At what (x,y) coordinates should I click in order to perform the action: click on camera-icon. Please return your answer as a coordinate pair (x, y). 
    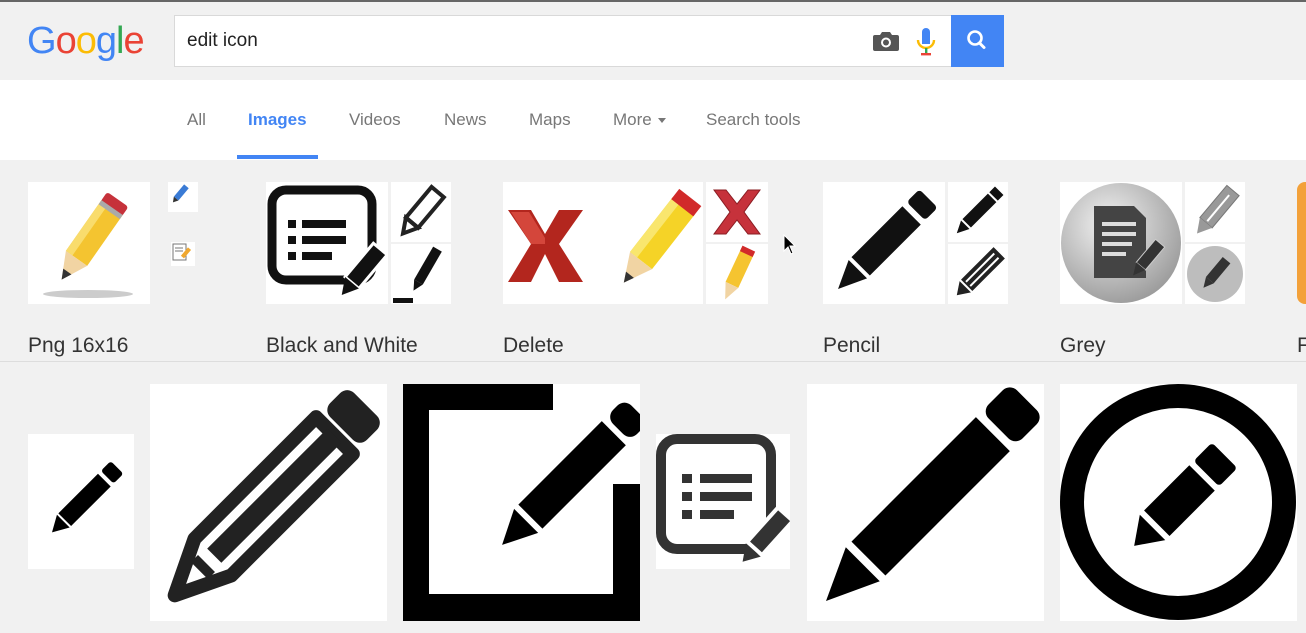
    Looking at the image, I should click on (886, 41).